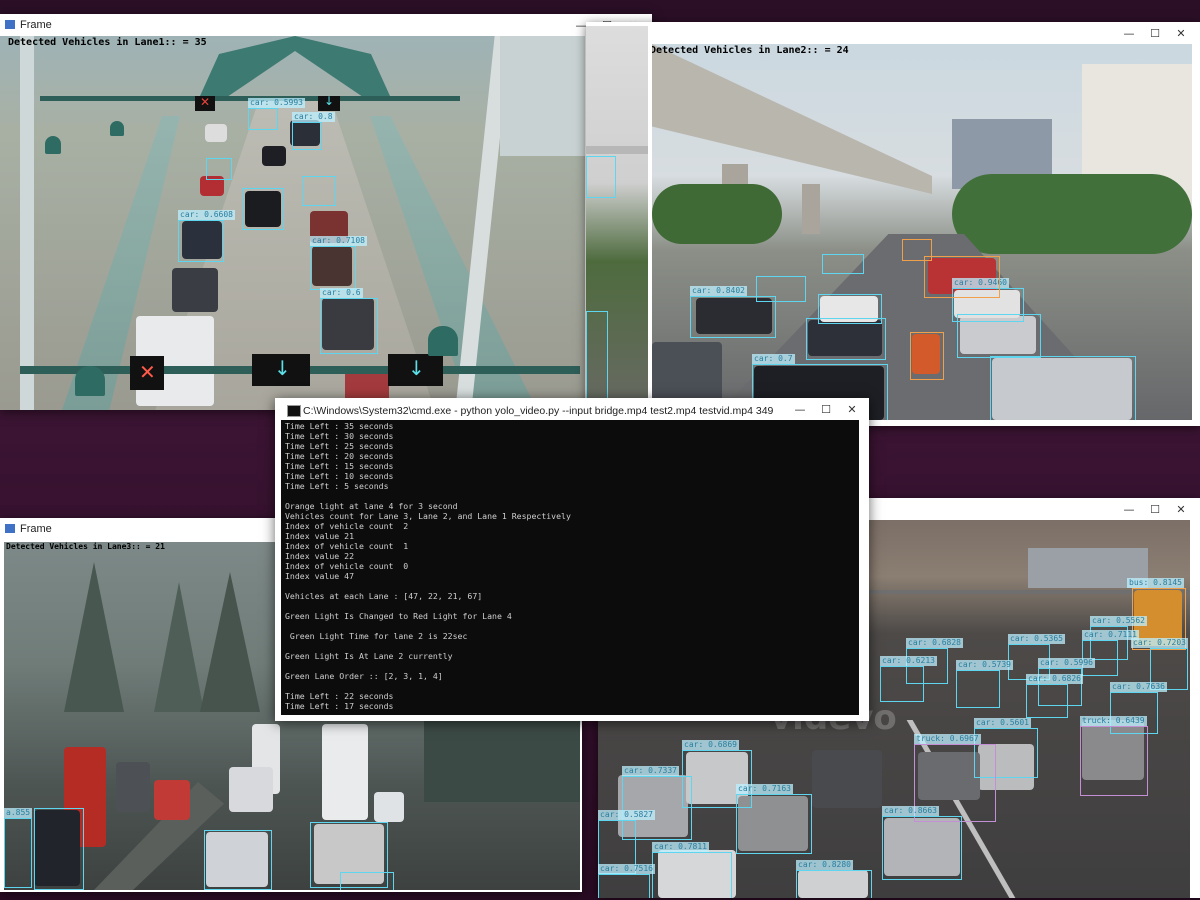  What do you see at coordinates (1159, 643) in the screenshot?
I see `detection-label: car: 0.7203` at bounding box center [1159, 643].